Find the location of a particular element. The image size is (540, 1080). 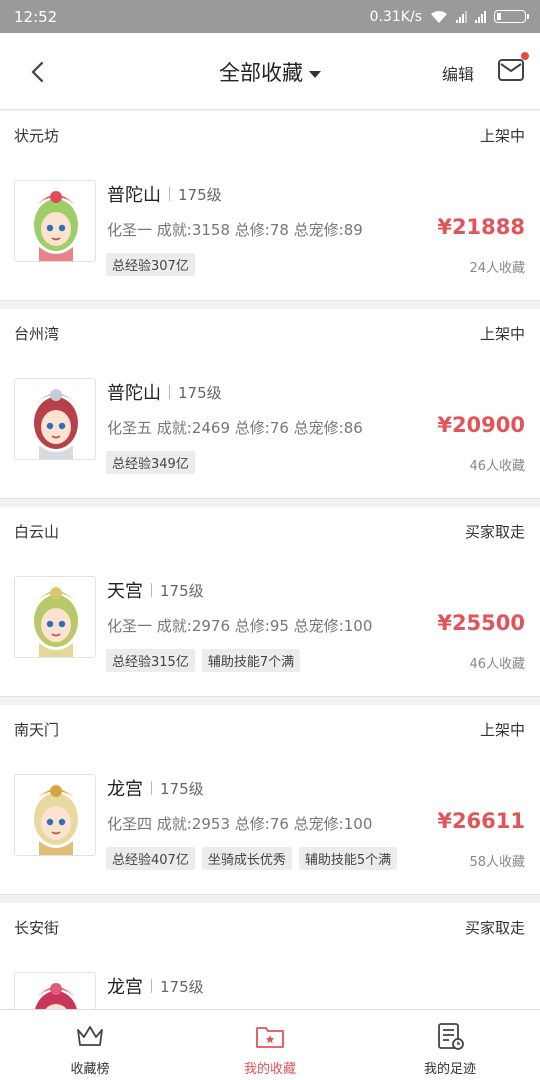

signal-icon is located at coordinates (461, 16).